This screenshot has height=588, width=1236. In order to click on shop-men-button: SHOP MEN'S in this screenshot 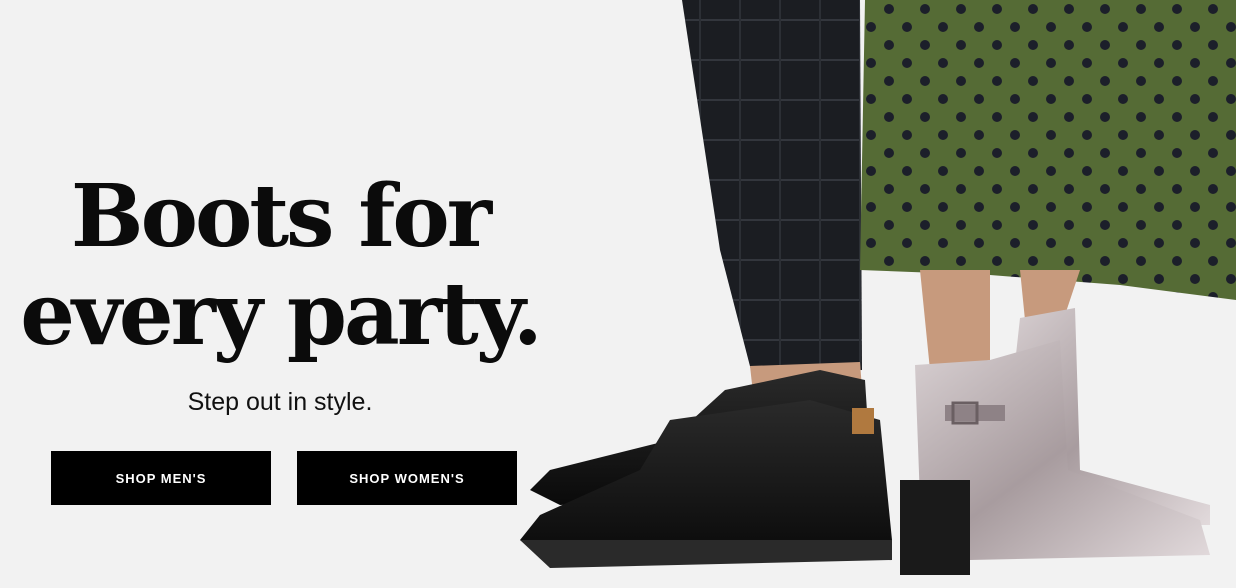, I will do `click(161, 478)`.